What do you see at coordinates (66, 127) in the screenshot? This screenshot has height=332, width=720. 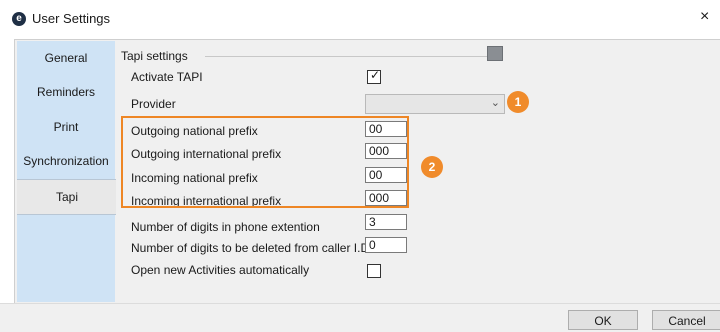 I see `sidebar-item-print: Print` at bounding box center [66, 127].